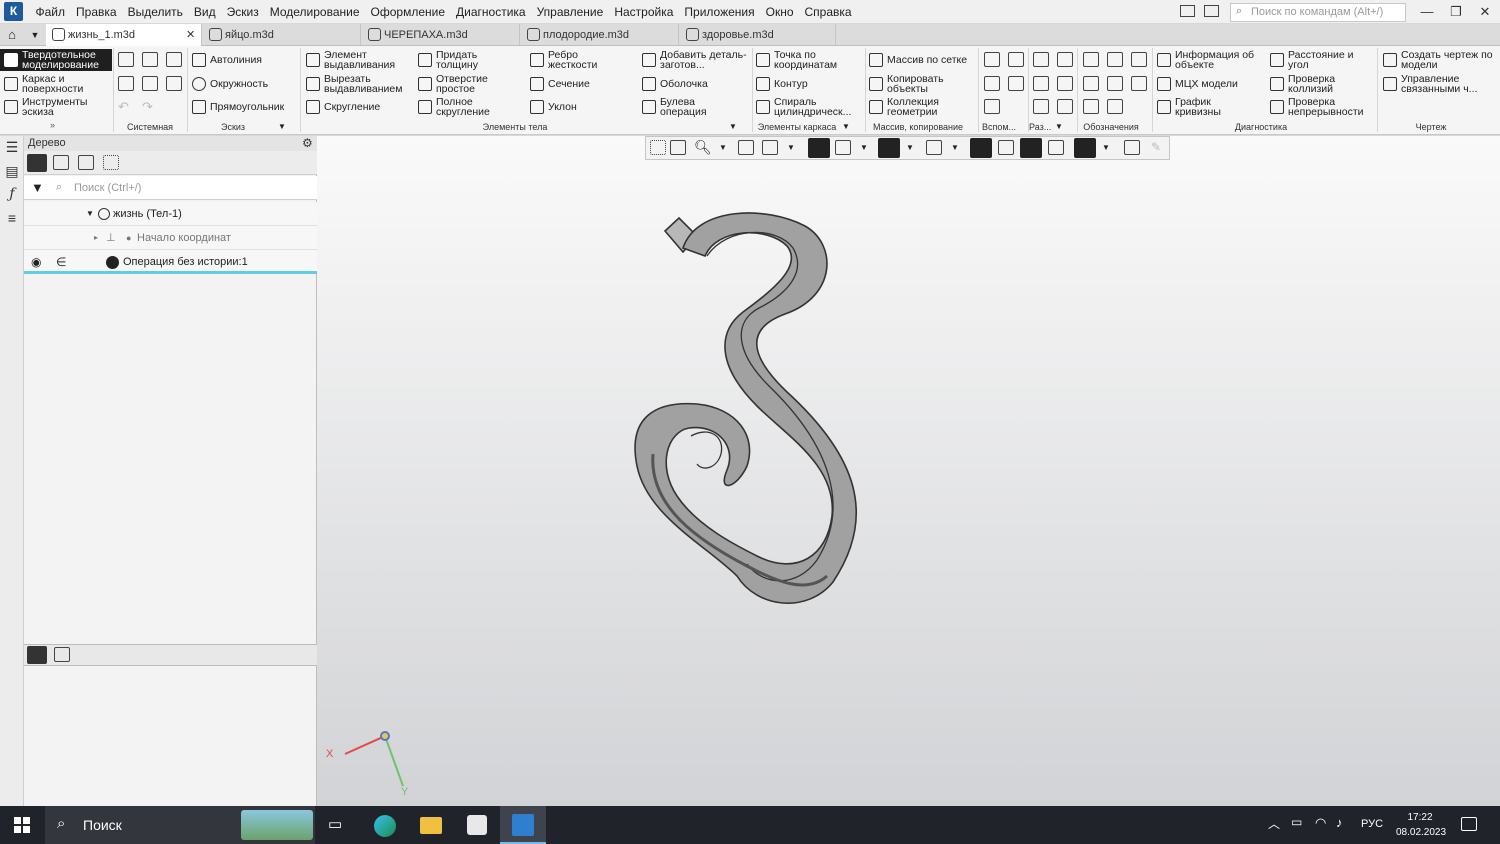  What do you see at coordinates (1296, 825) in the screenshot?
I see `battery-icon: ▭` at bounding box center [1296, 825].